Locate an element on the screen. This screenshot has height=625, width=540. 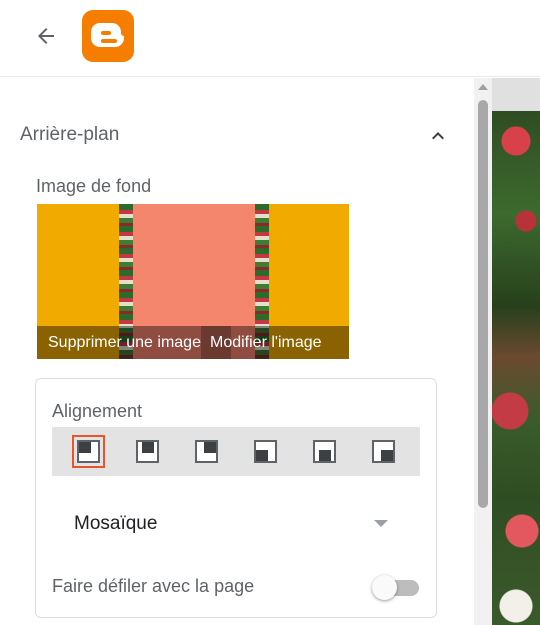
preview-header-strip is located at coordinates (516, 94).